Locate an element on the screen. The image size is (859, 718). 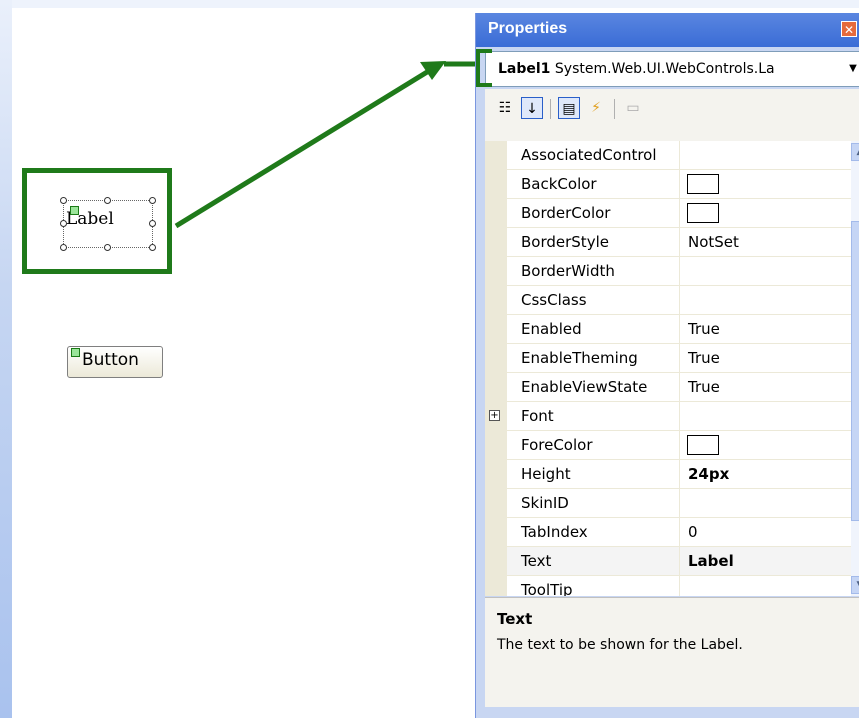
property-row: BorderStyle NotSet is located at coordinates (683, 242).